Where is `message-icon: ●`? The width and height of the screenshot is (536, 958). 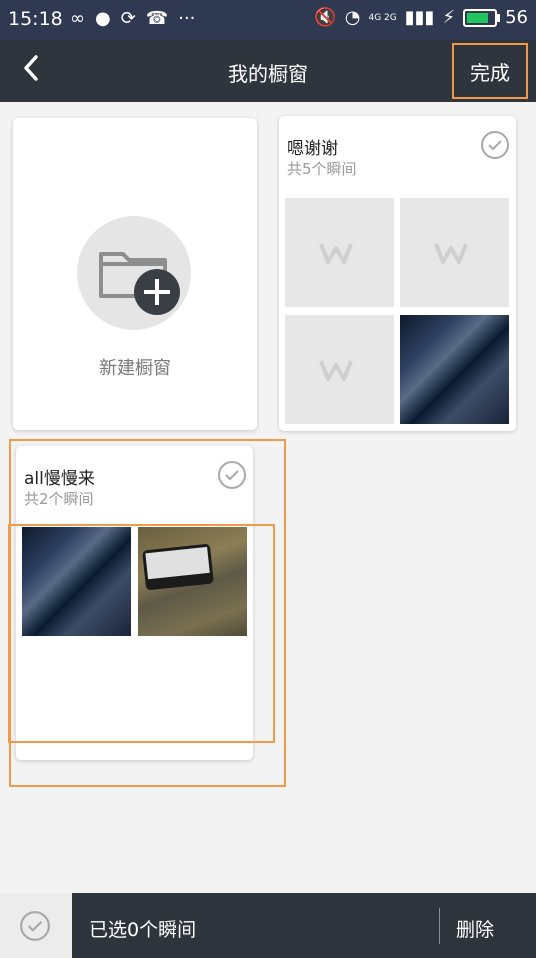 message-icon: ● is located at coordinates (103, 18).